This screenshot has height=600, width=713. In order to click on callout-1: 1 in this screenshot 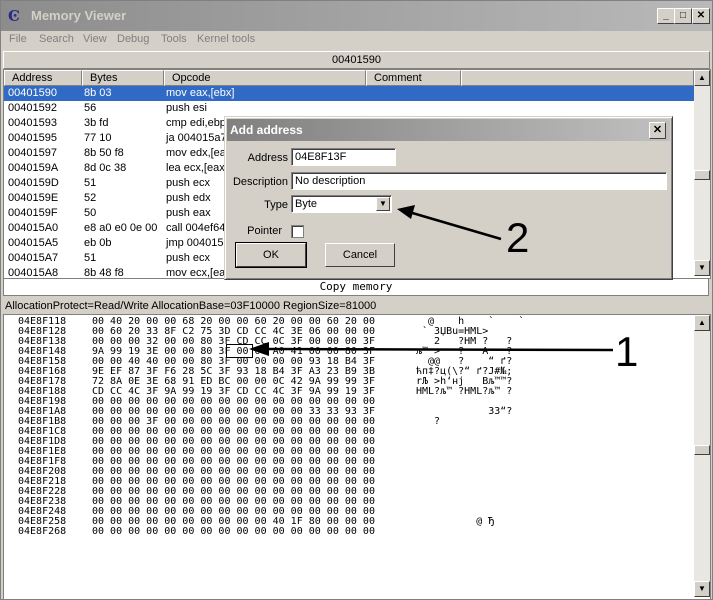, I will do `click(627, 351)`.